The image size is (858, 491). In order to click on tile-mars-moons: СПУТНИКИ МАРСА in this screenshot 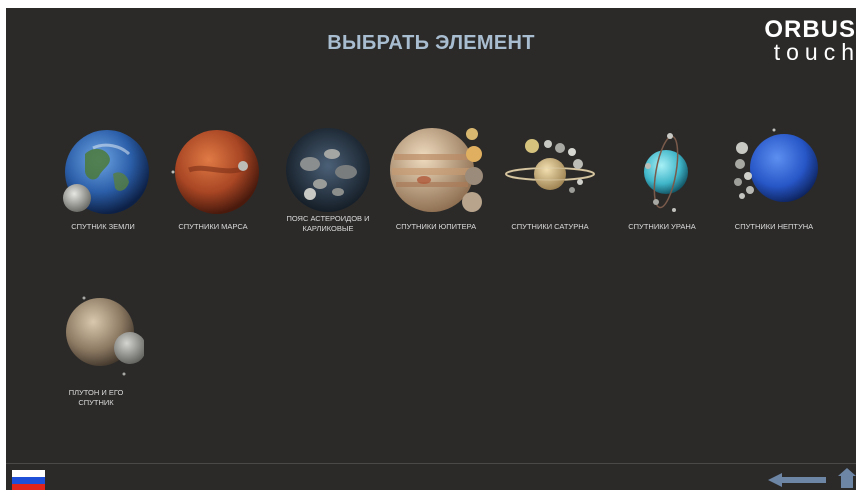, I will do `click(213, 178)`.